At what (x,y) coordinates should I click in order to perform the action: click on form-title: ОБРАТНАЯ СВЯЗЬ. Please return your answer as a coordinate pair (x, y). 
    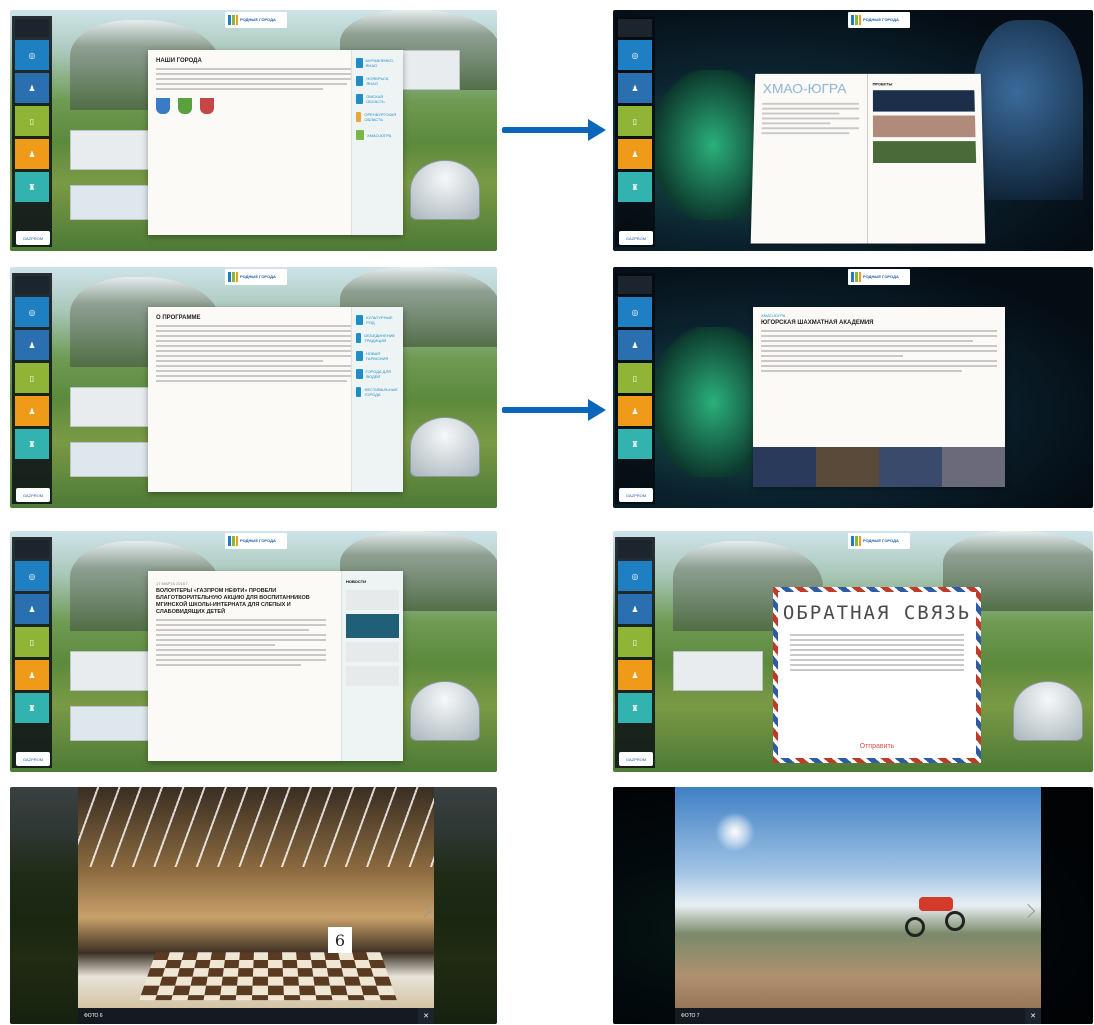
    Looking at the image, I should click on (877, 613).